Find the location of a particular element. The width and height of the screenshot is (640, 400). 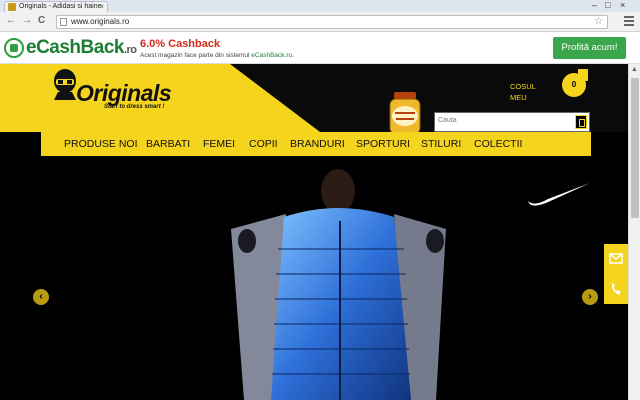

reload-button: C is located at coordinates (41, 21).